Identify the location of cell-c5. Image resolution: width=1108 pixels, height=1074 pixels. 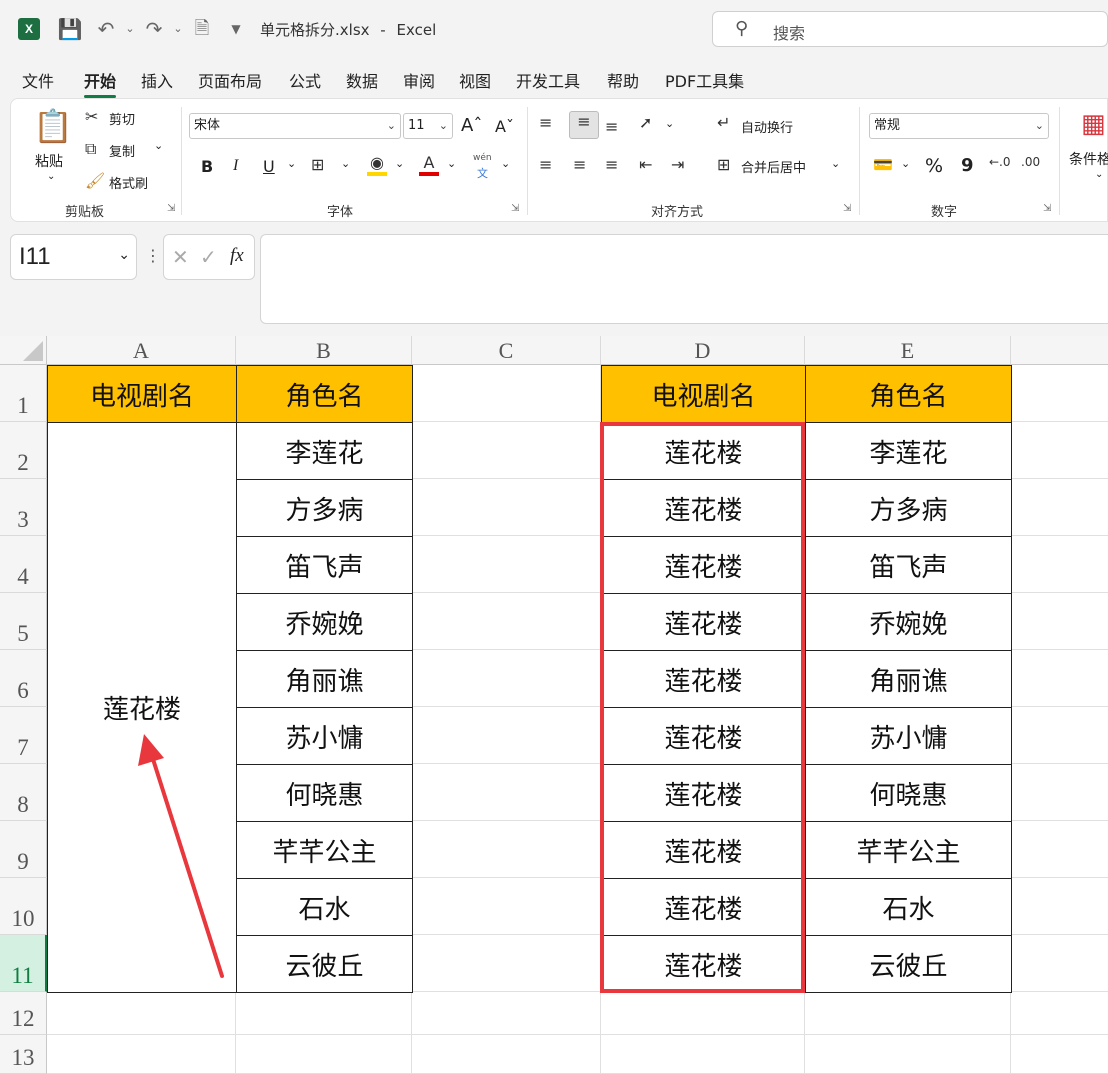
(506, 621).